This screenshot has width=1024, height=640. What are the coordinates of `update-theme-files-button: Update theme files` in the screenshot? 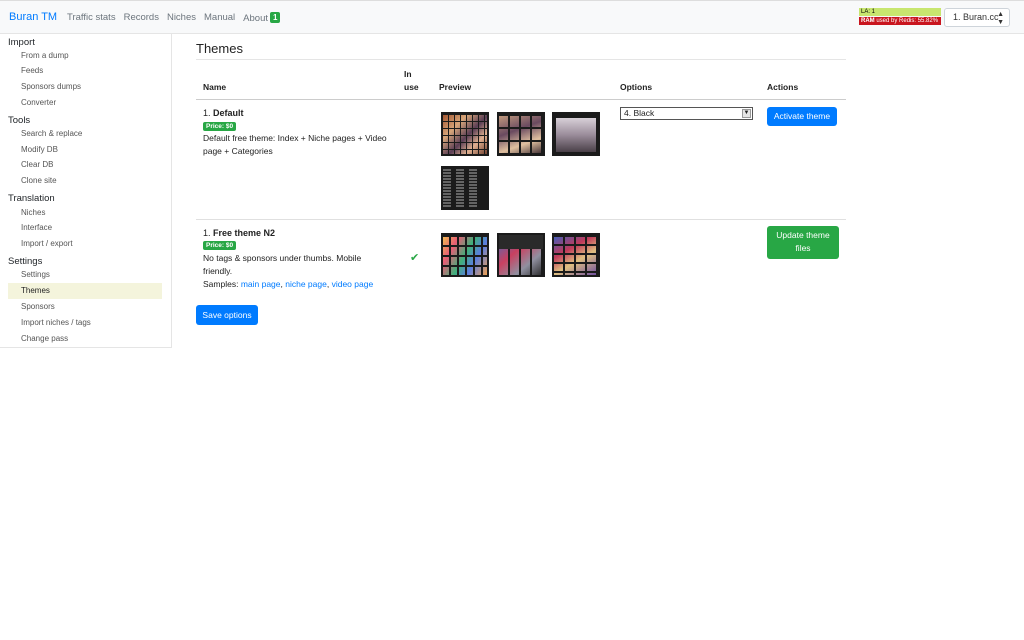 It's located at (803, 242).